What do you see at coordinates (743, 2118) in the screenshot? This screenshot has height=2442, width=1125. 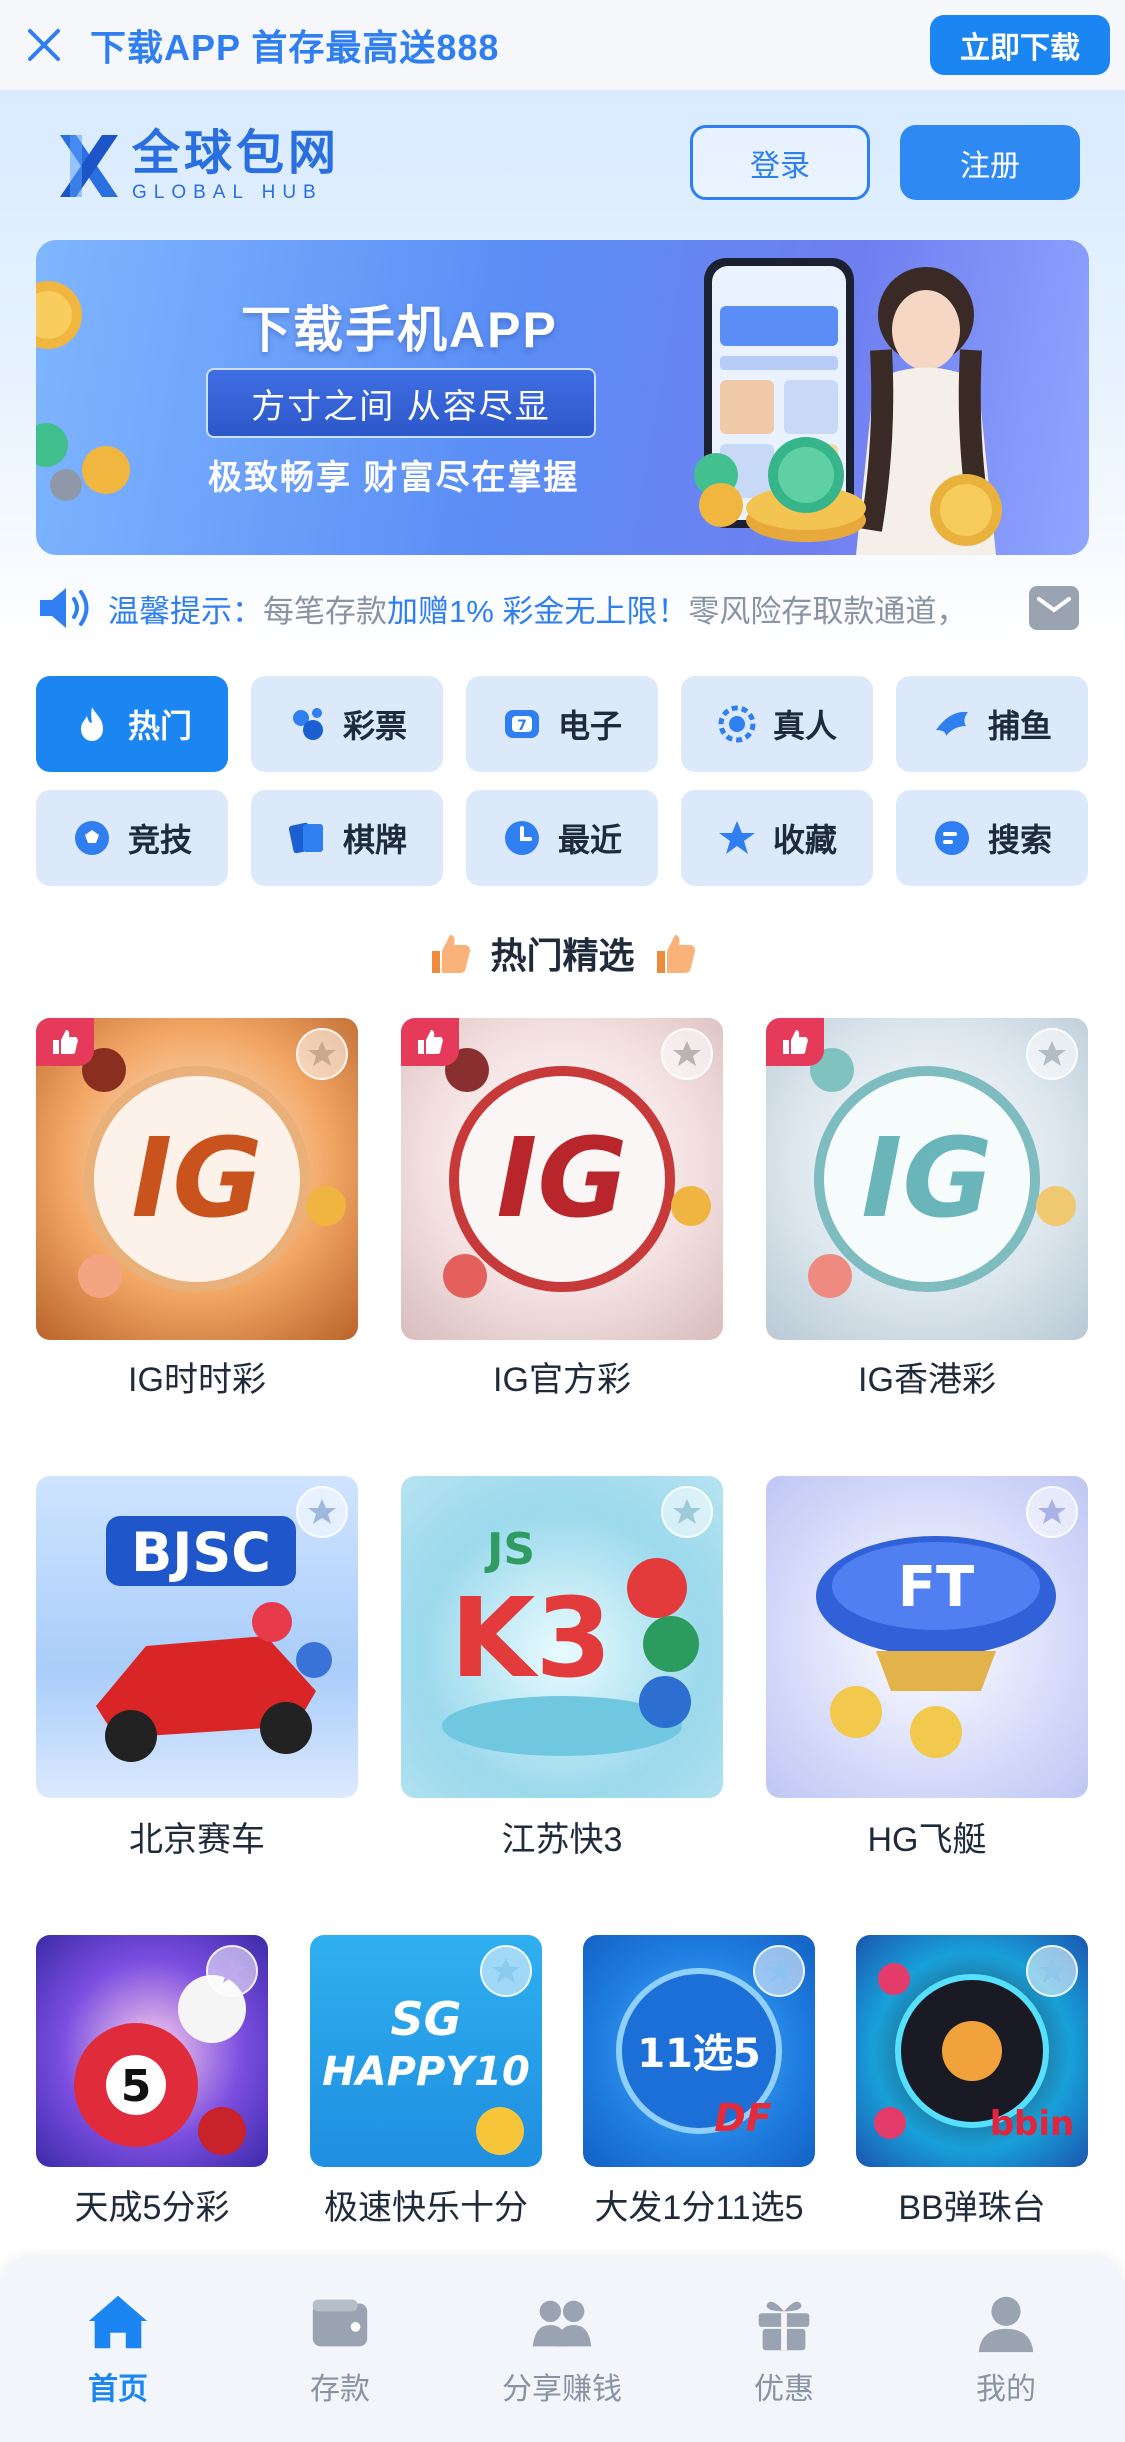 I see `svg-text: DF` at bounding box center [743, 2118].